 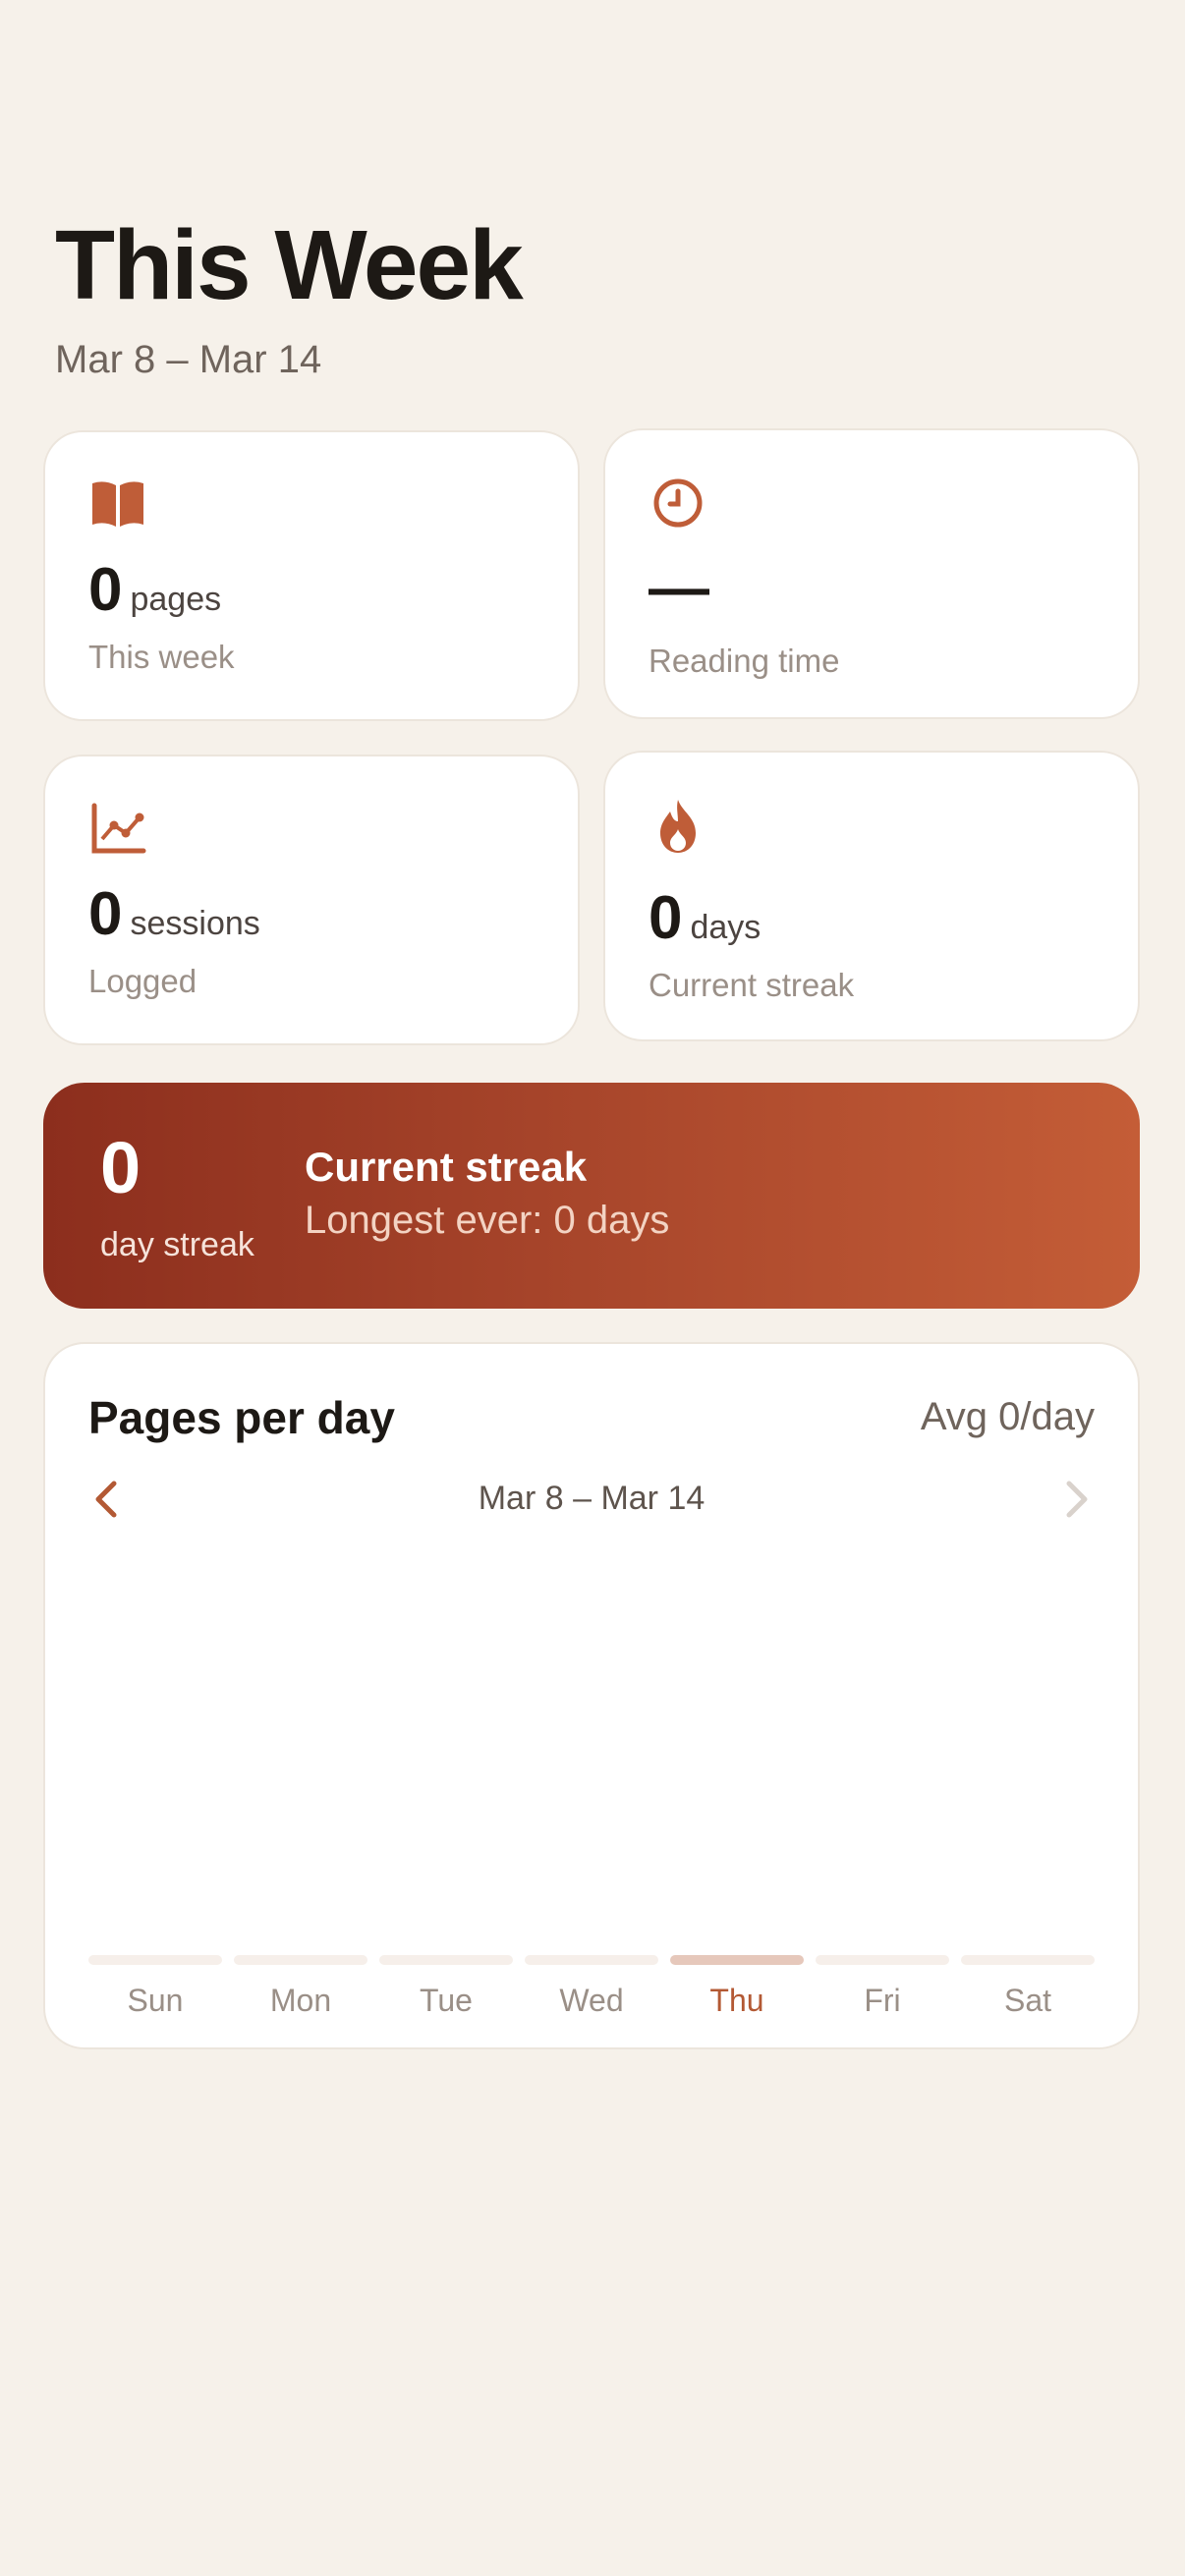 What do you see at coordinates (1075, 1499) in the screenshot?
I see `chevron-right-icon` at bounding box center [1075, 1499].